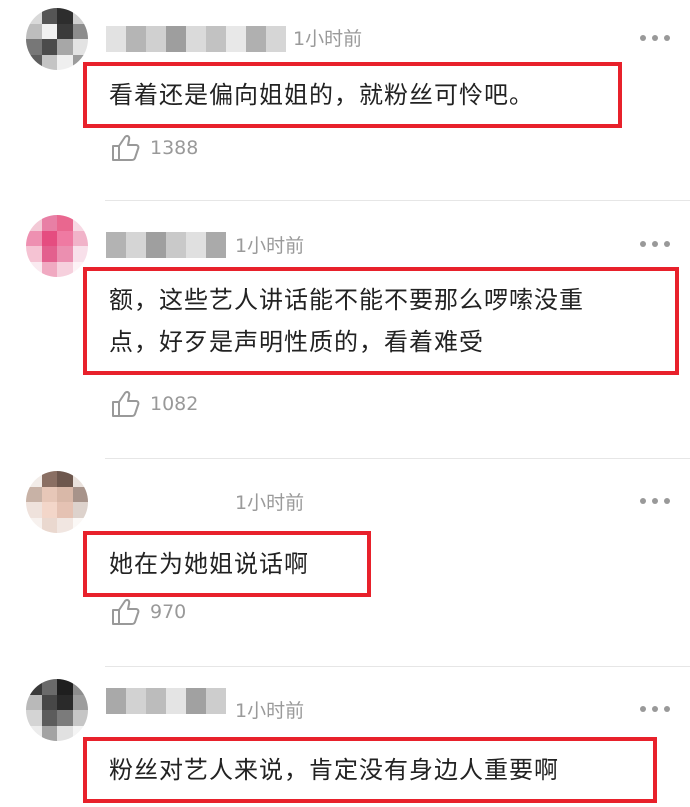  What do you see at coordinates (334, 770) in the screenshot?
I see `comment-text-line: 粉丝对艺人来说，肯定没有身边人重要啊` at bounding box center [334, 770].